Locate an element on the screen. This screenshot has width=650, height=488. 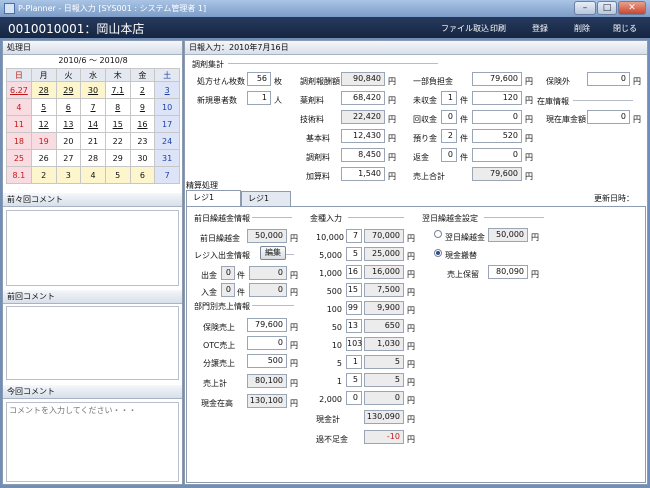
rx-count-input: 56 is located at coordinates (259, 79).